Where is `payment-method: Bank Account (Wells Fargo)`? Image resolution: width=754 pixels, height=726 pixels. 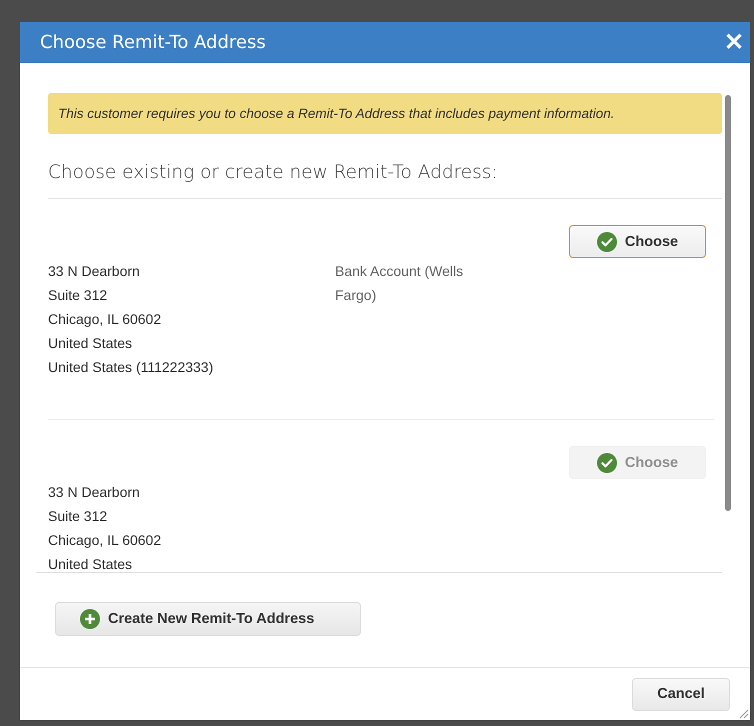
payment-method: Bank Account (Wells Fargo) is located at coordinates (399, 283).